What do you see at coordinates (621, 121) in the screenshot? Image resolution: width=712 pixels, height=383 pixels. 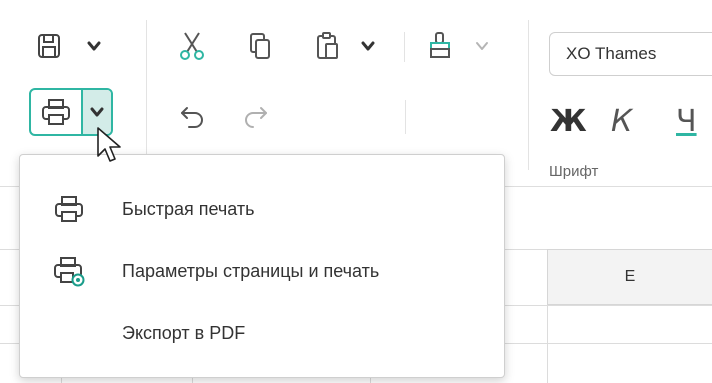 I see `italic-button: К` at bounding box center [621, 121].